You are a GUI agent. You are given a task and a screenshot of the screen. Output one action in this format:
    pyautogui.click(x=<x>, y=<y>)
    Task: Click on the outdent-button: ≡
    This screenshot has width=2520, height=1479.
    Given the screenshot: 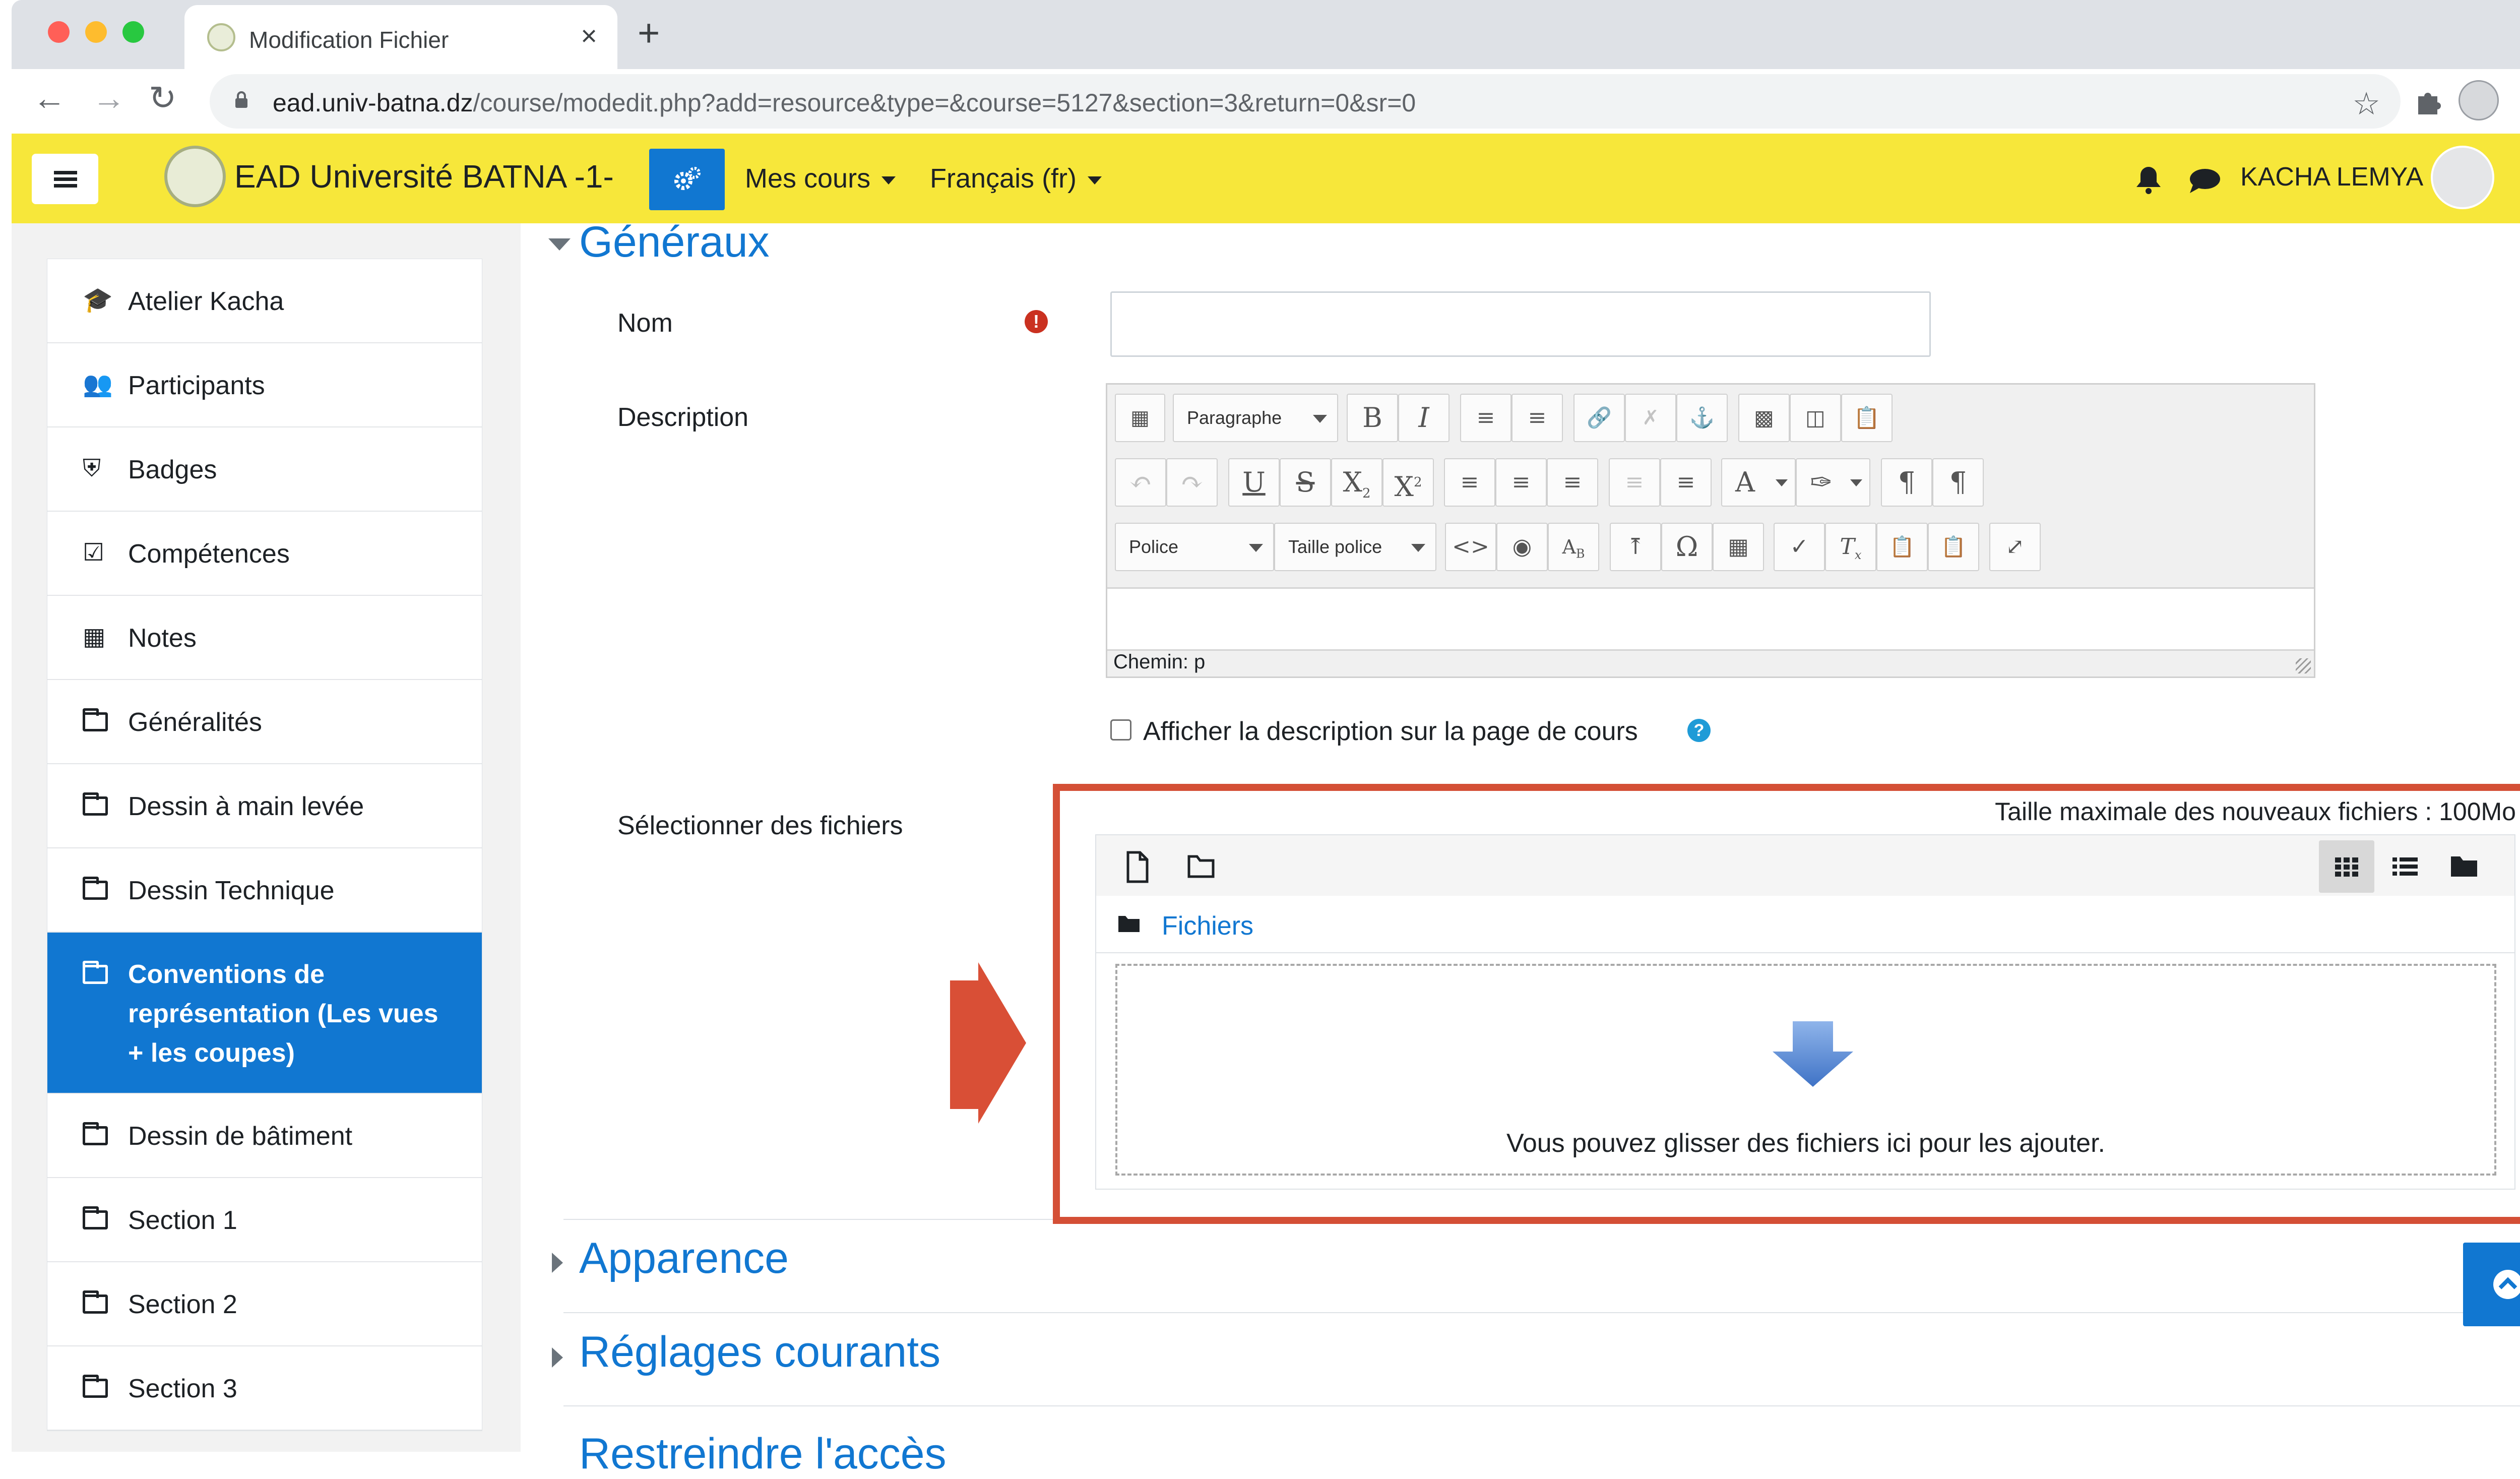 What is the action you would take?
    pyautogui.click(x=1634, y=482)
    